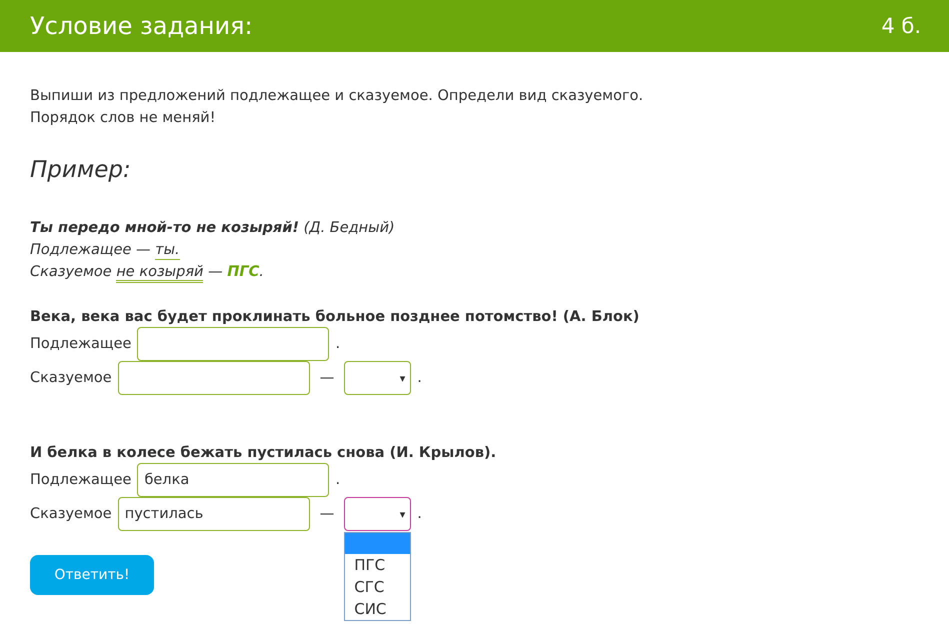 The image size is (949, 624). I want to click on task-title: Условие задания:, so click(141, 26).